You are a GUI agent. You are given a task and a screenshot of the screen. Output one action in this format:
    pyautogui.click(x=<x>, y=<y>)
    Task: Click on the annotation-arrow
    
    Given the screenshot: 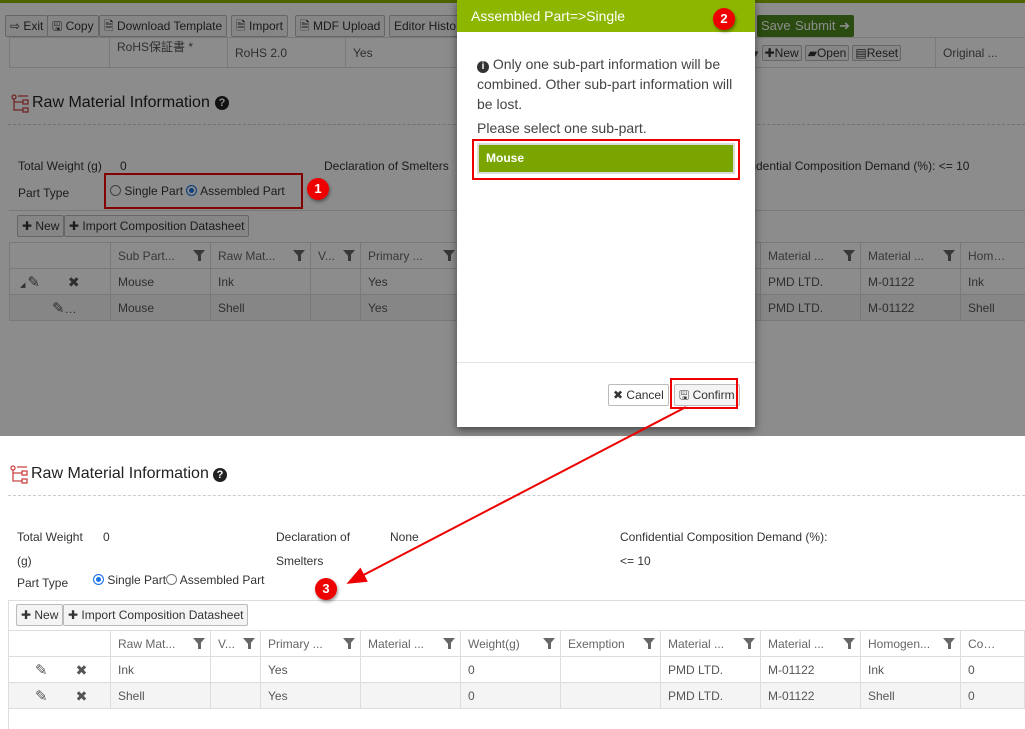 What is the action you would take?
    pyautogui.click(x=516, y=495)
    